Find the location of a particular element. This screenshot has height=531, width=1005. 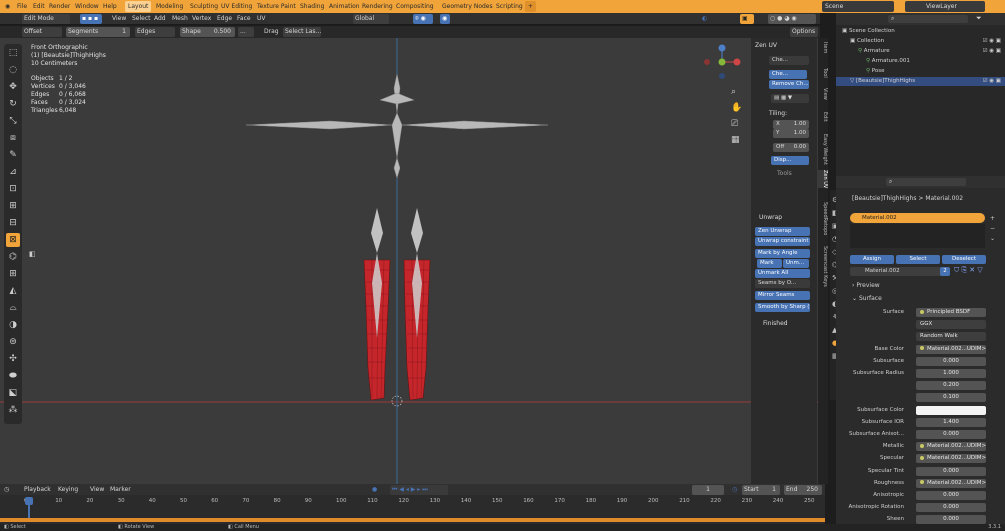

menu-edit: Edit is located at coordinates (39, 6).